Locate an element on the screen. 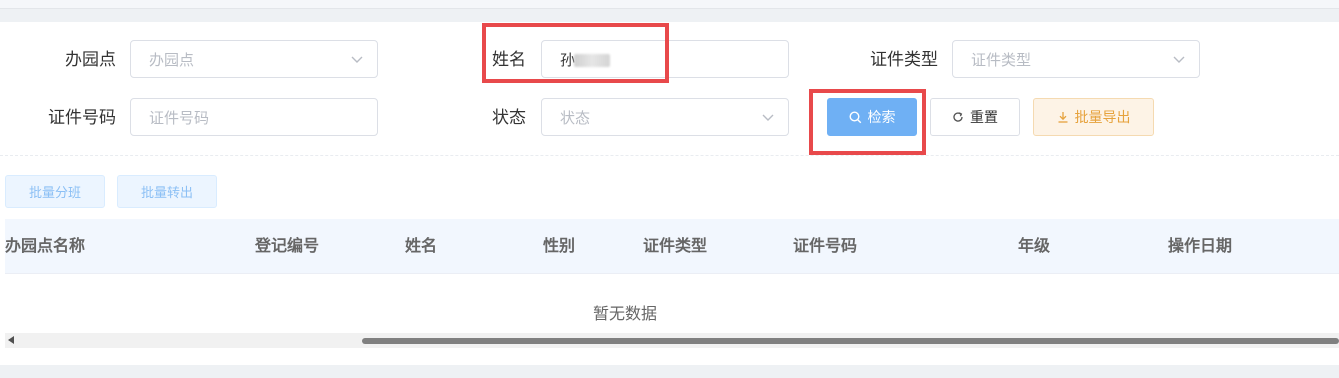 The image size is (1339, 378). batch-assign-class-button: 批量分班 is located at coordinates (55, 191).